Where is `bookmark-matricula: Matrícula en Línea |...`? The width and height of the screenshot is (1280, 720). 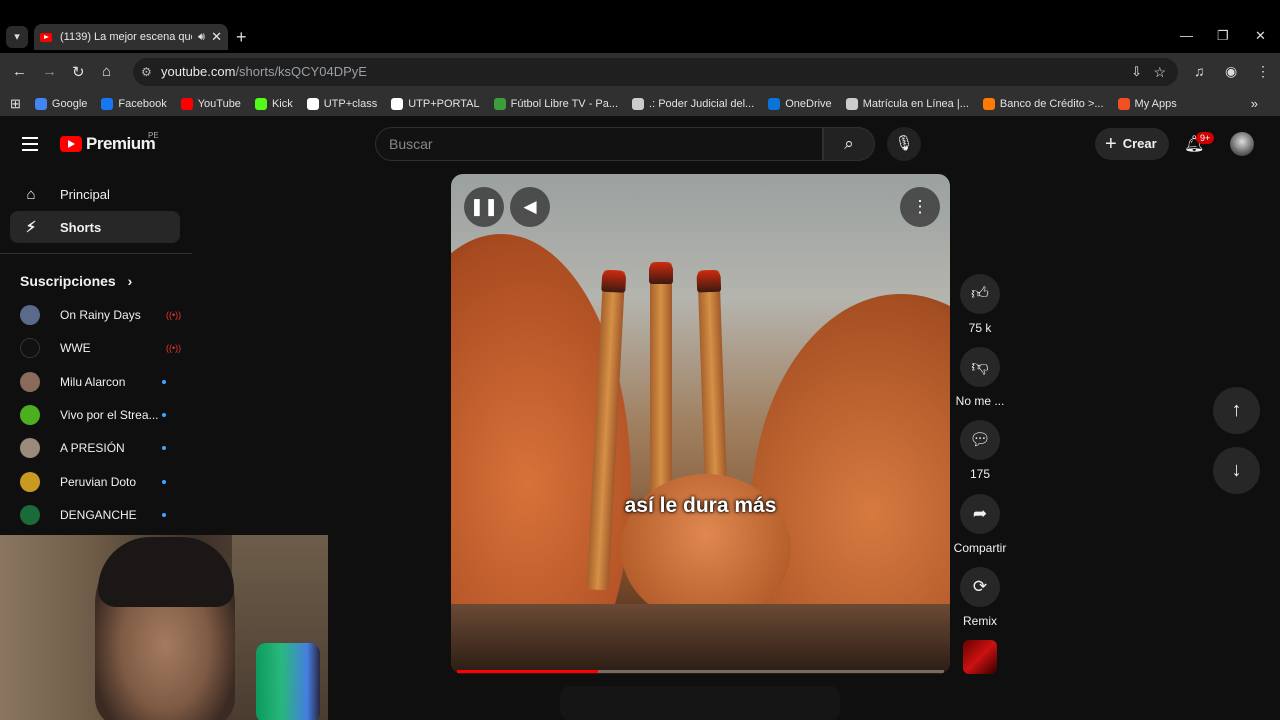 bookmark-matricula: Matrícula en Línea |... is located at coordinates (907, 103).